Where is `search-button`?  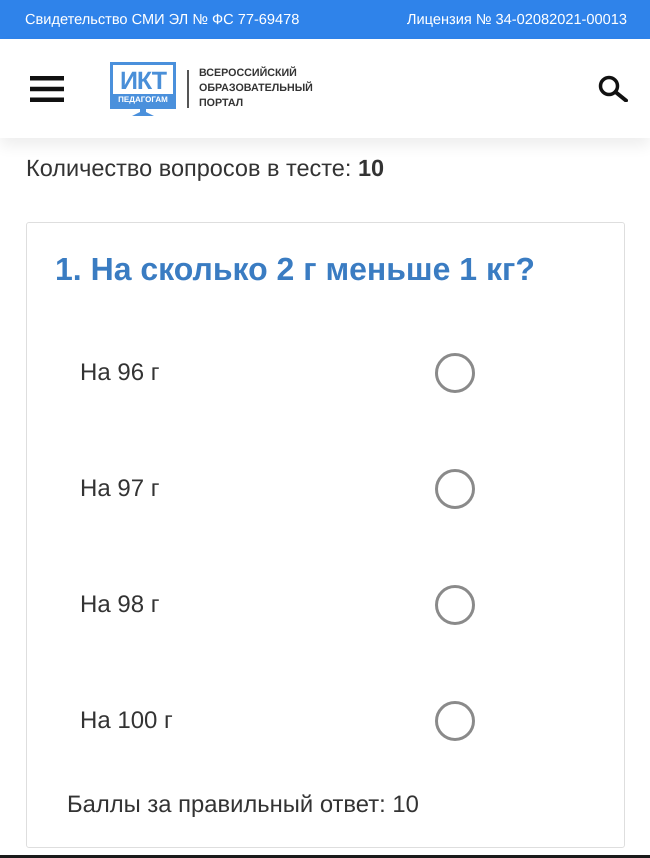
search-button is located at coordinates (613, 88).